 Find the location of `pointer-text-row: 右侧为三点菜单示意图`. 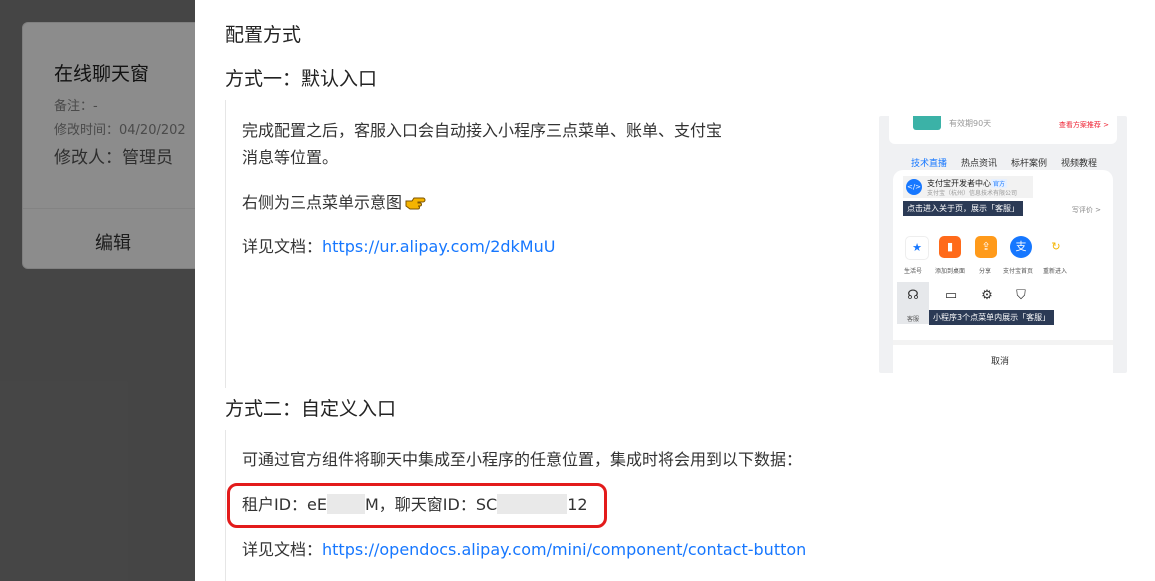

pointer-text-row: 右侧为三点菜单示意图 is located at coordinates (334, 203).